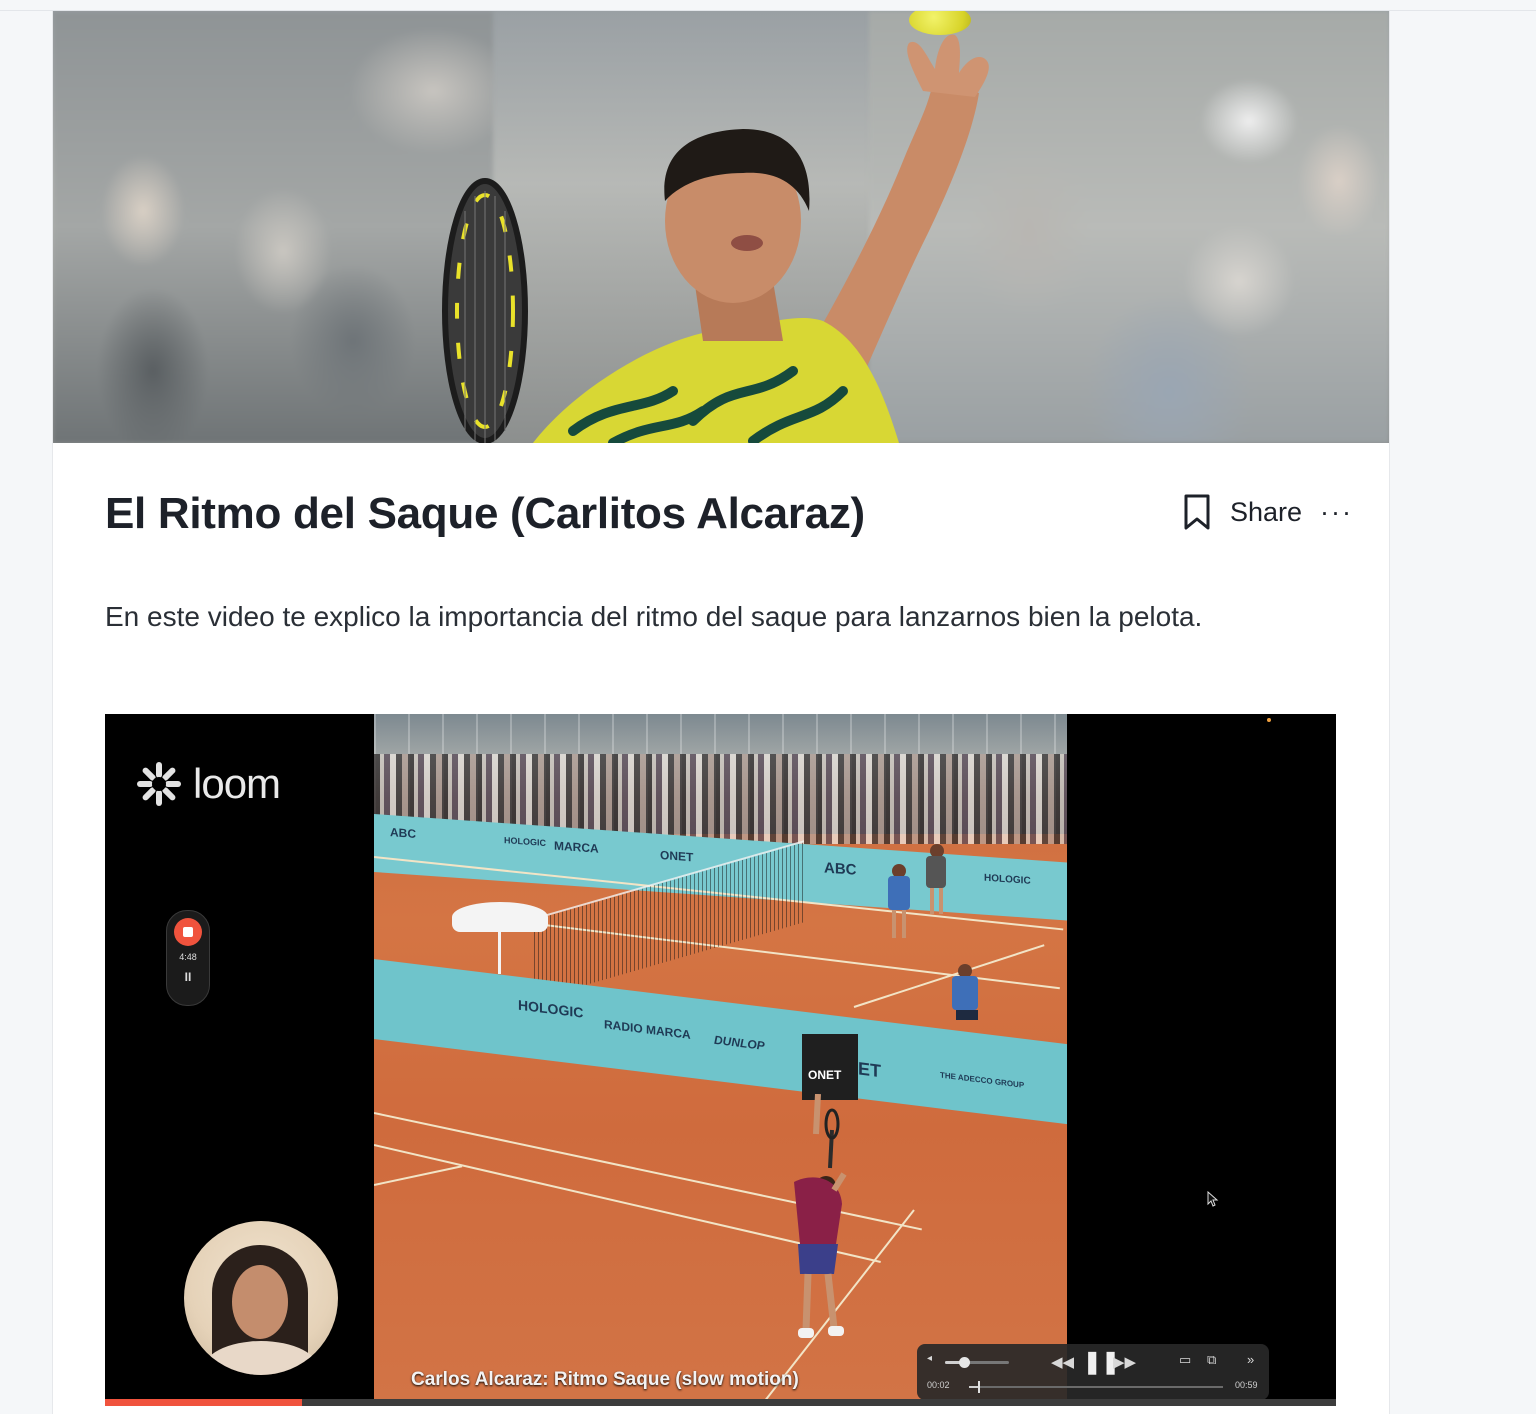 The image size is (1536, 1414). Describe the element at coordinates (1062, 1362) in the screenshot. I see `rewind-icon: ◀◀` at that location.